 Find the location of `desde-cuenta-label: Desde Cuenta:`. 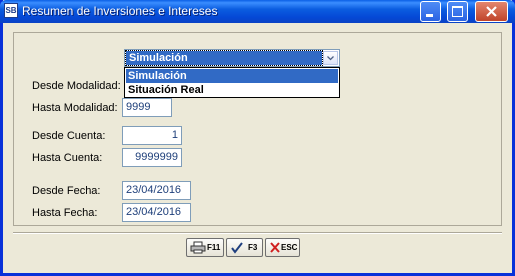

desde-cuenta-label: Desde Cuenta: is located at coordinates (69, 136).